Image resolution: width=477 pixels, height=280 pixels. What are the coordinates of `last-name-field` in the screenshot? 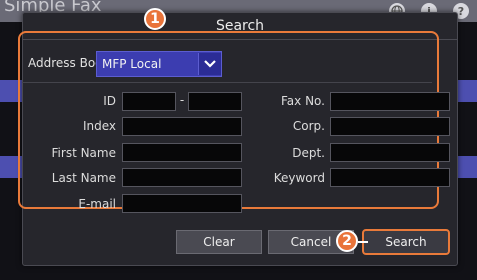 It's located at (182, 177).